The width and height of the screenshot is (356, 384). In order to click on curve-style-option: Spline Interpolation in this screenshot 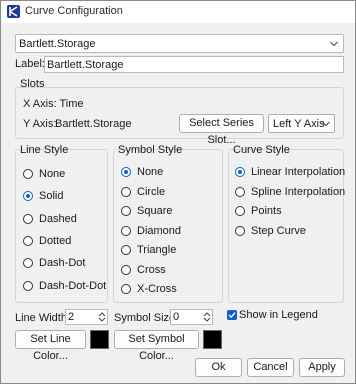, I will do `click(290, 193)`.